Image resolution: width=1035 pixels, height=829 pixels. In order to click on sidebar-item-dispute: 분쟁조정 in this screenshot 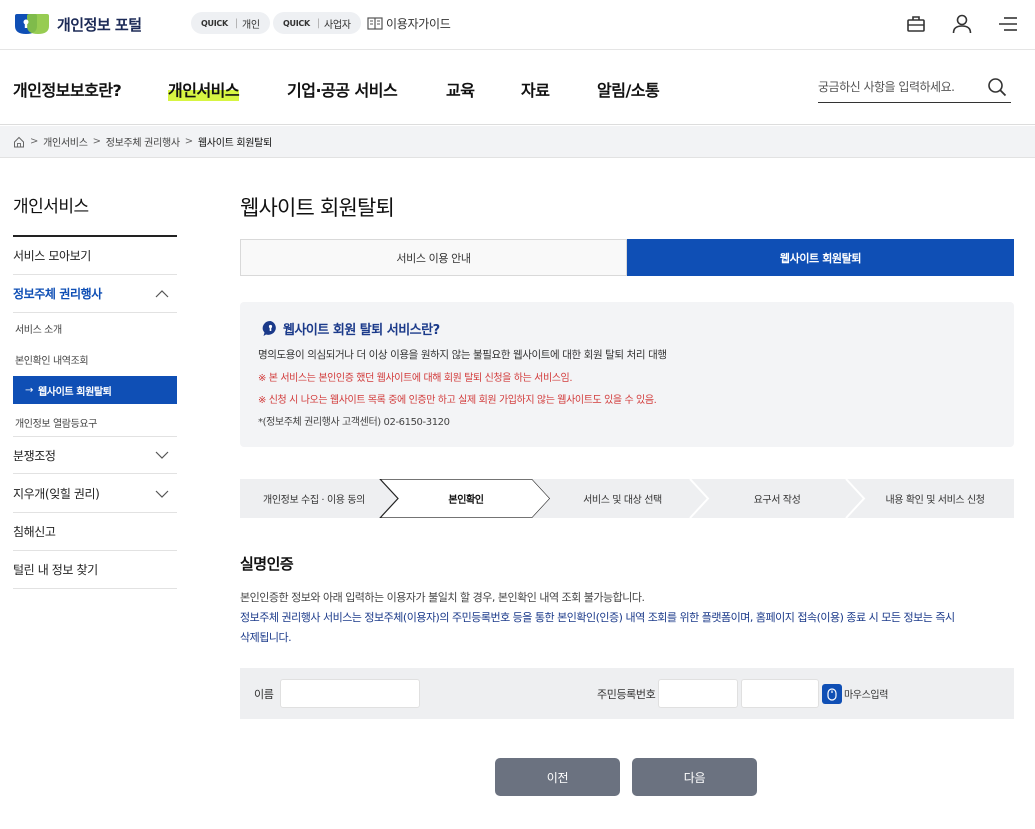, I will do `click(95, 455)`.